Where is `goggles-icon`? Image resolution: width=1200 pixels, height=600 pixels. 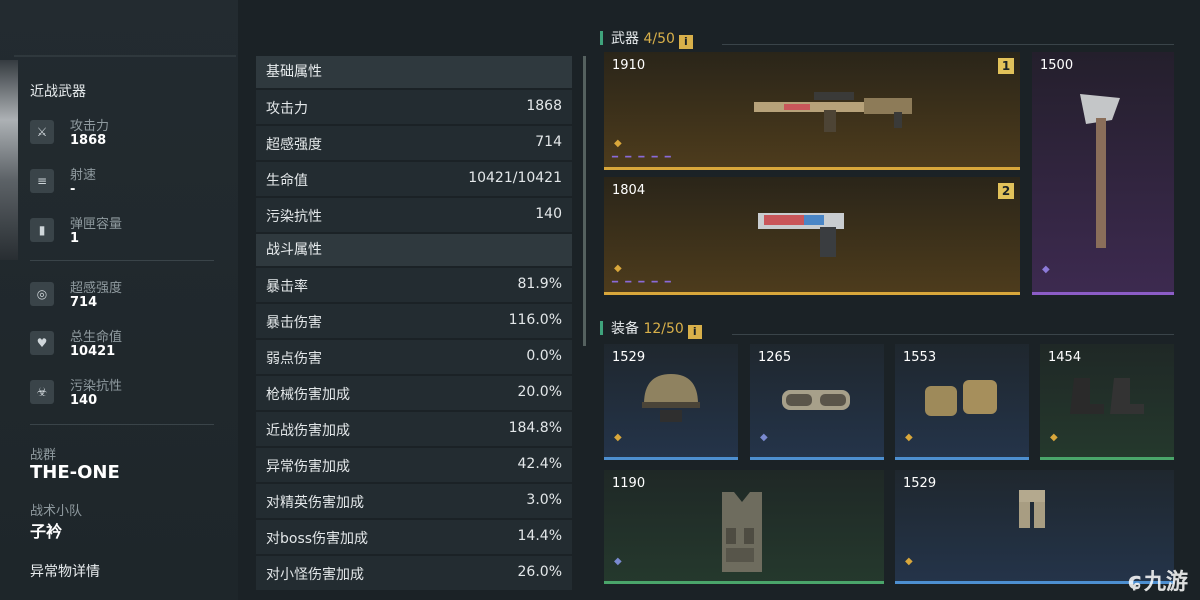 goggles-icon is located at coordinates (816, 400).